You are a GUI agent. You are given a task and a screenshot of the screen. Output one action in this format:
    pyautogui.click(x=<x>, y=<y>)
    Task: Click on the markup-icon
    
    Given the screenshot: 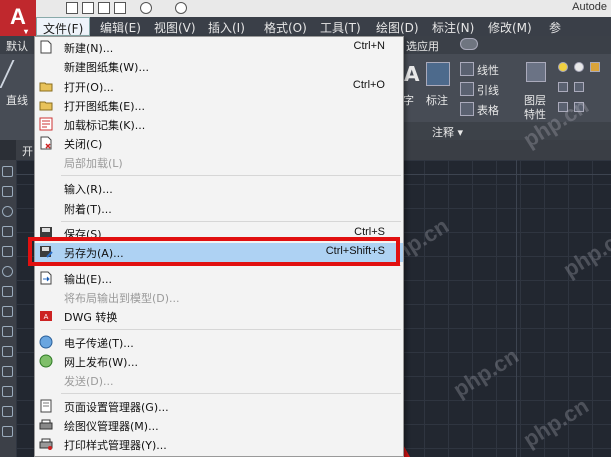 What is the action you would take?
    pyautogui.click(x=46, y=124)
    